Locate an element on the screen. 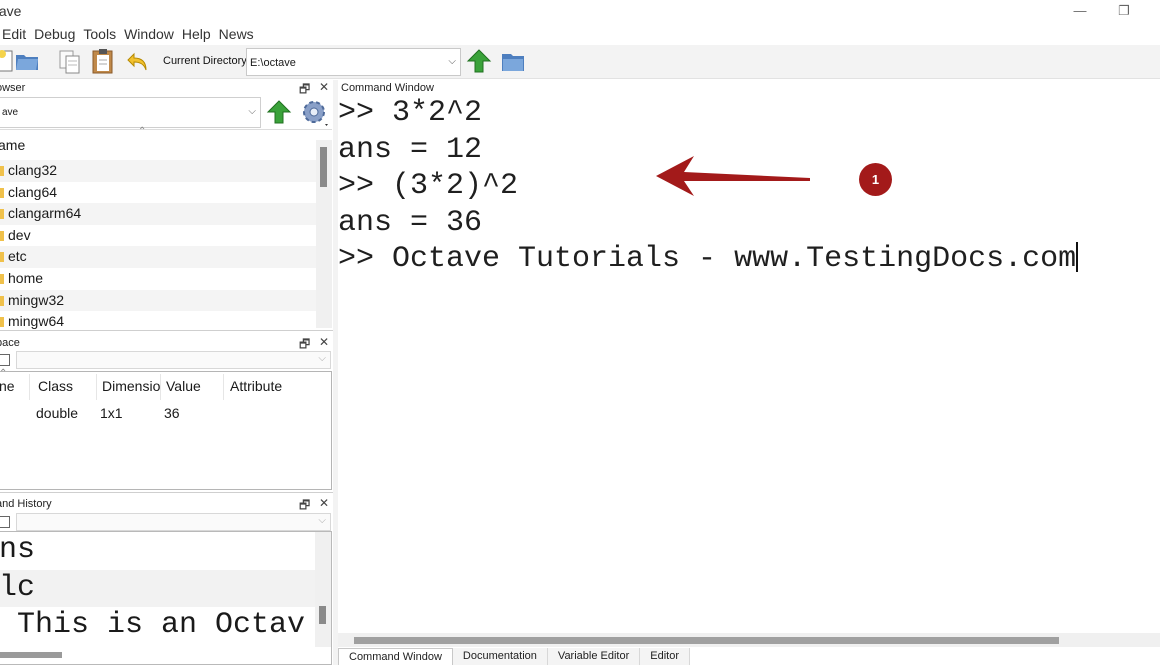 Image resolution: width=1160 pixels, height=665 pixels. tab-documentation: Documentation is located at coordinates (500, 656).